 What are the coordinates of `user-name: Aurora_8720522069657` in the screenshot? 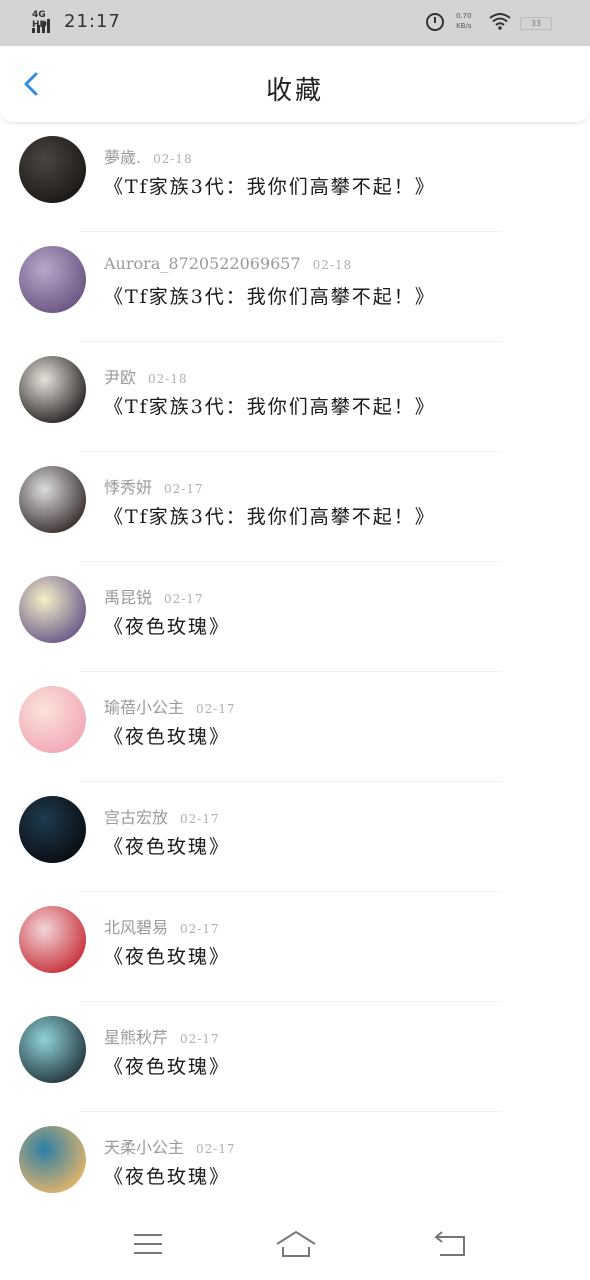 It's located at (202, 263).